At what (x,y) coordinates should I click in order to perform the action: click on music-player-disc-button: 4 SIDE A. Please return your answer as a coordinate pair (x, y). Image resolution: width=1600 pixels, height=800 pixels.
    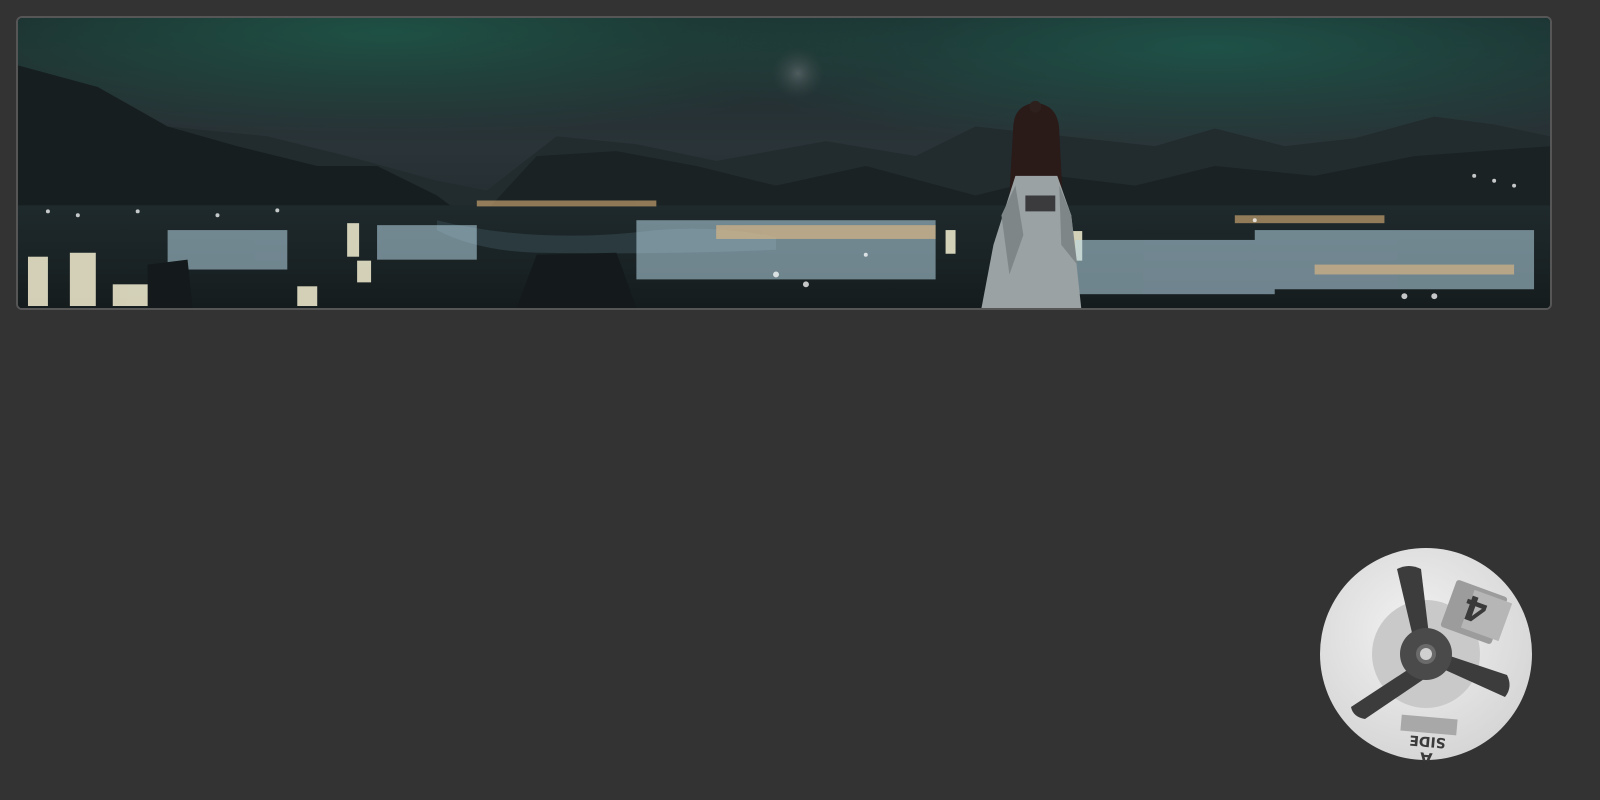
    Looking at the image, I should click on (1426, 654).